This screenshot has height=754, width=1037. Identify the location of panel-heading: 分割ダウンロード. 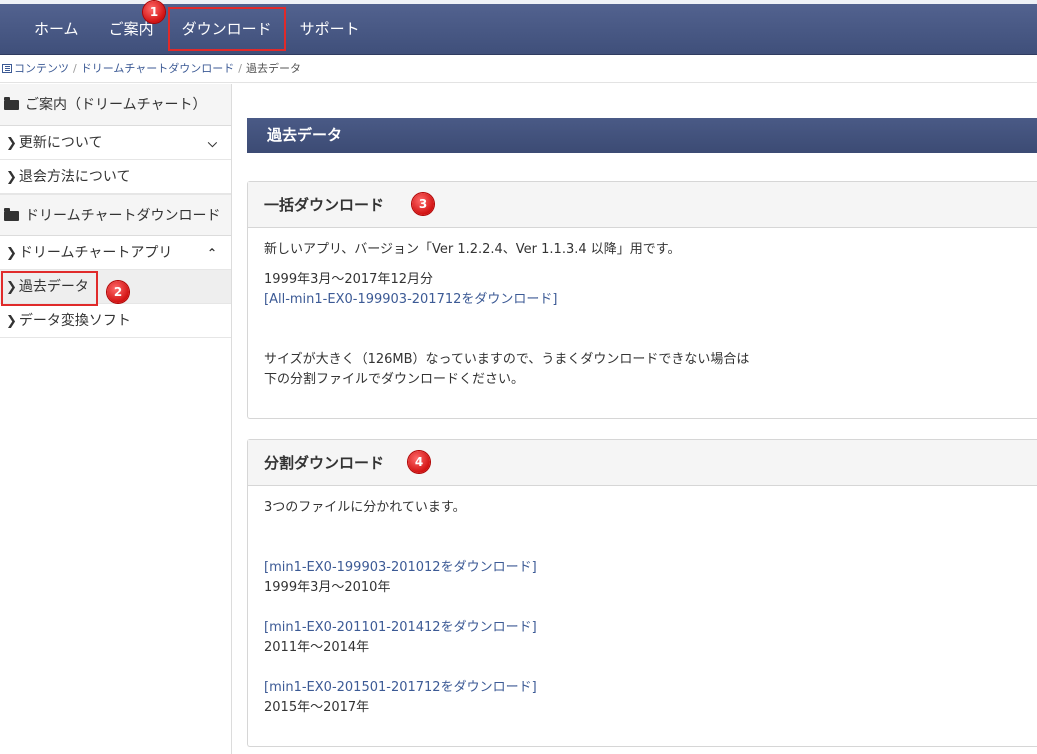
(642, 463).